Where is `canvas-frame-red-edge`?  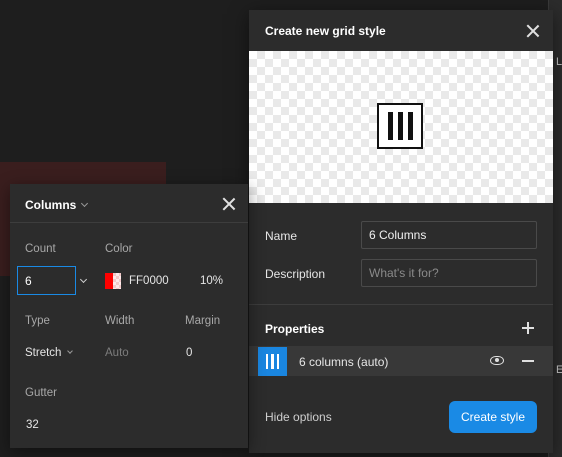
canvas-frame-red-edge is located at coordinates (5, 231).